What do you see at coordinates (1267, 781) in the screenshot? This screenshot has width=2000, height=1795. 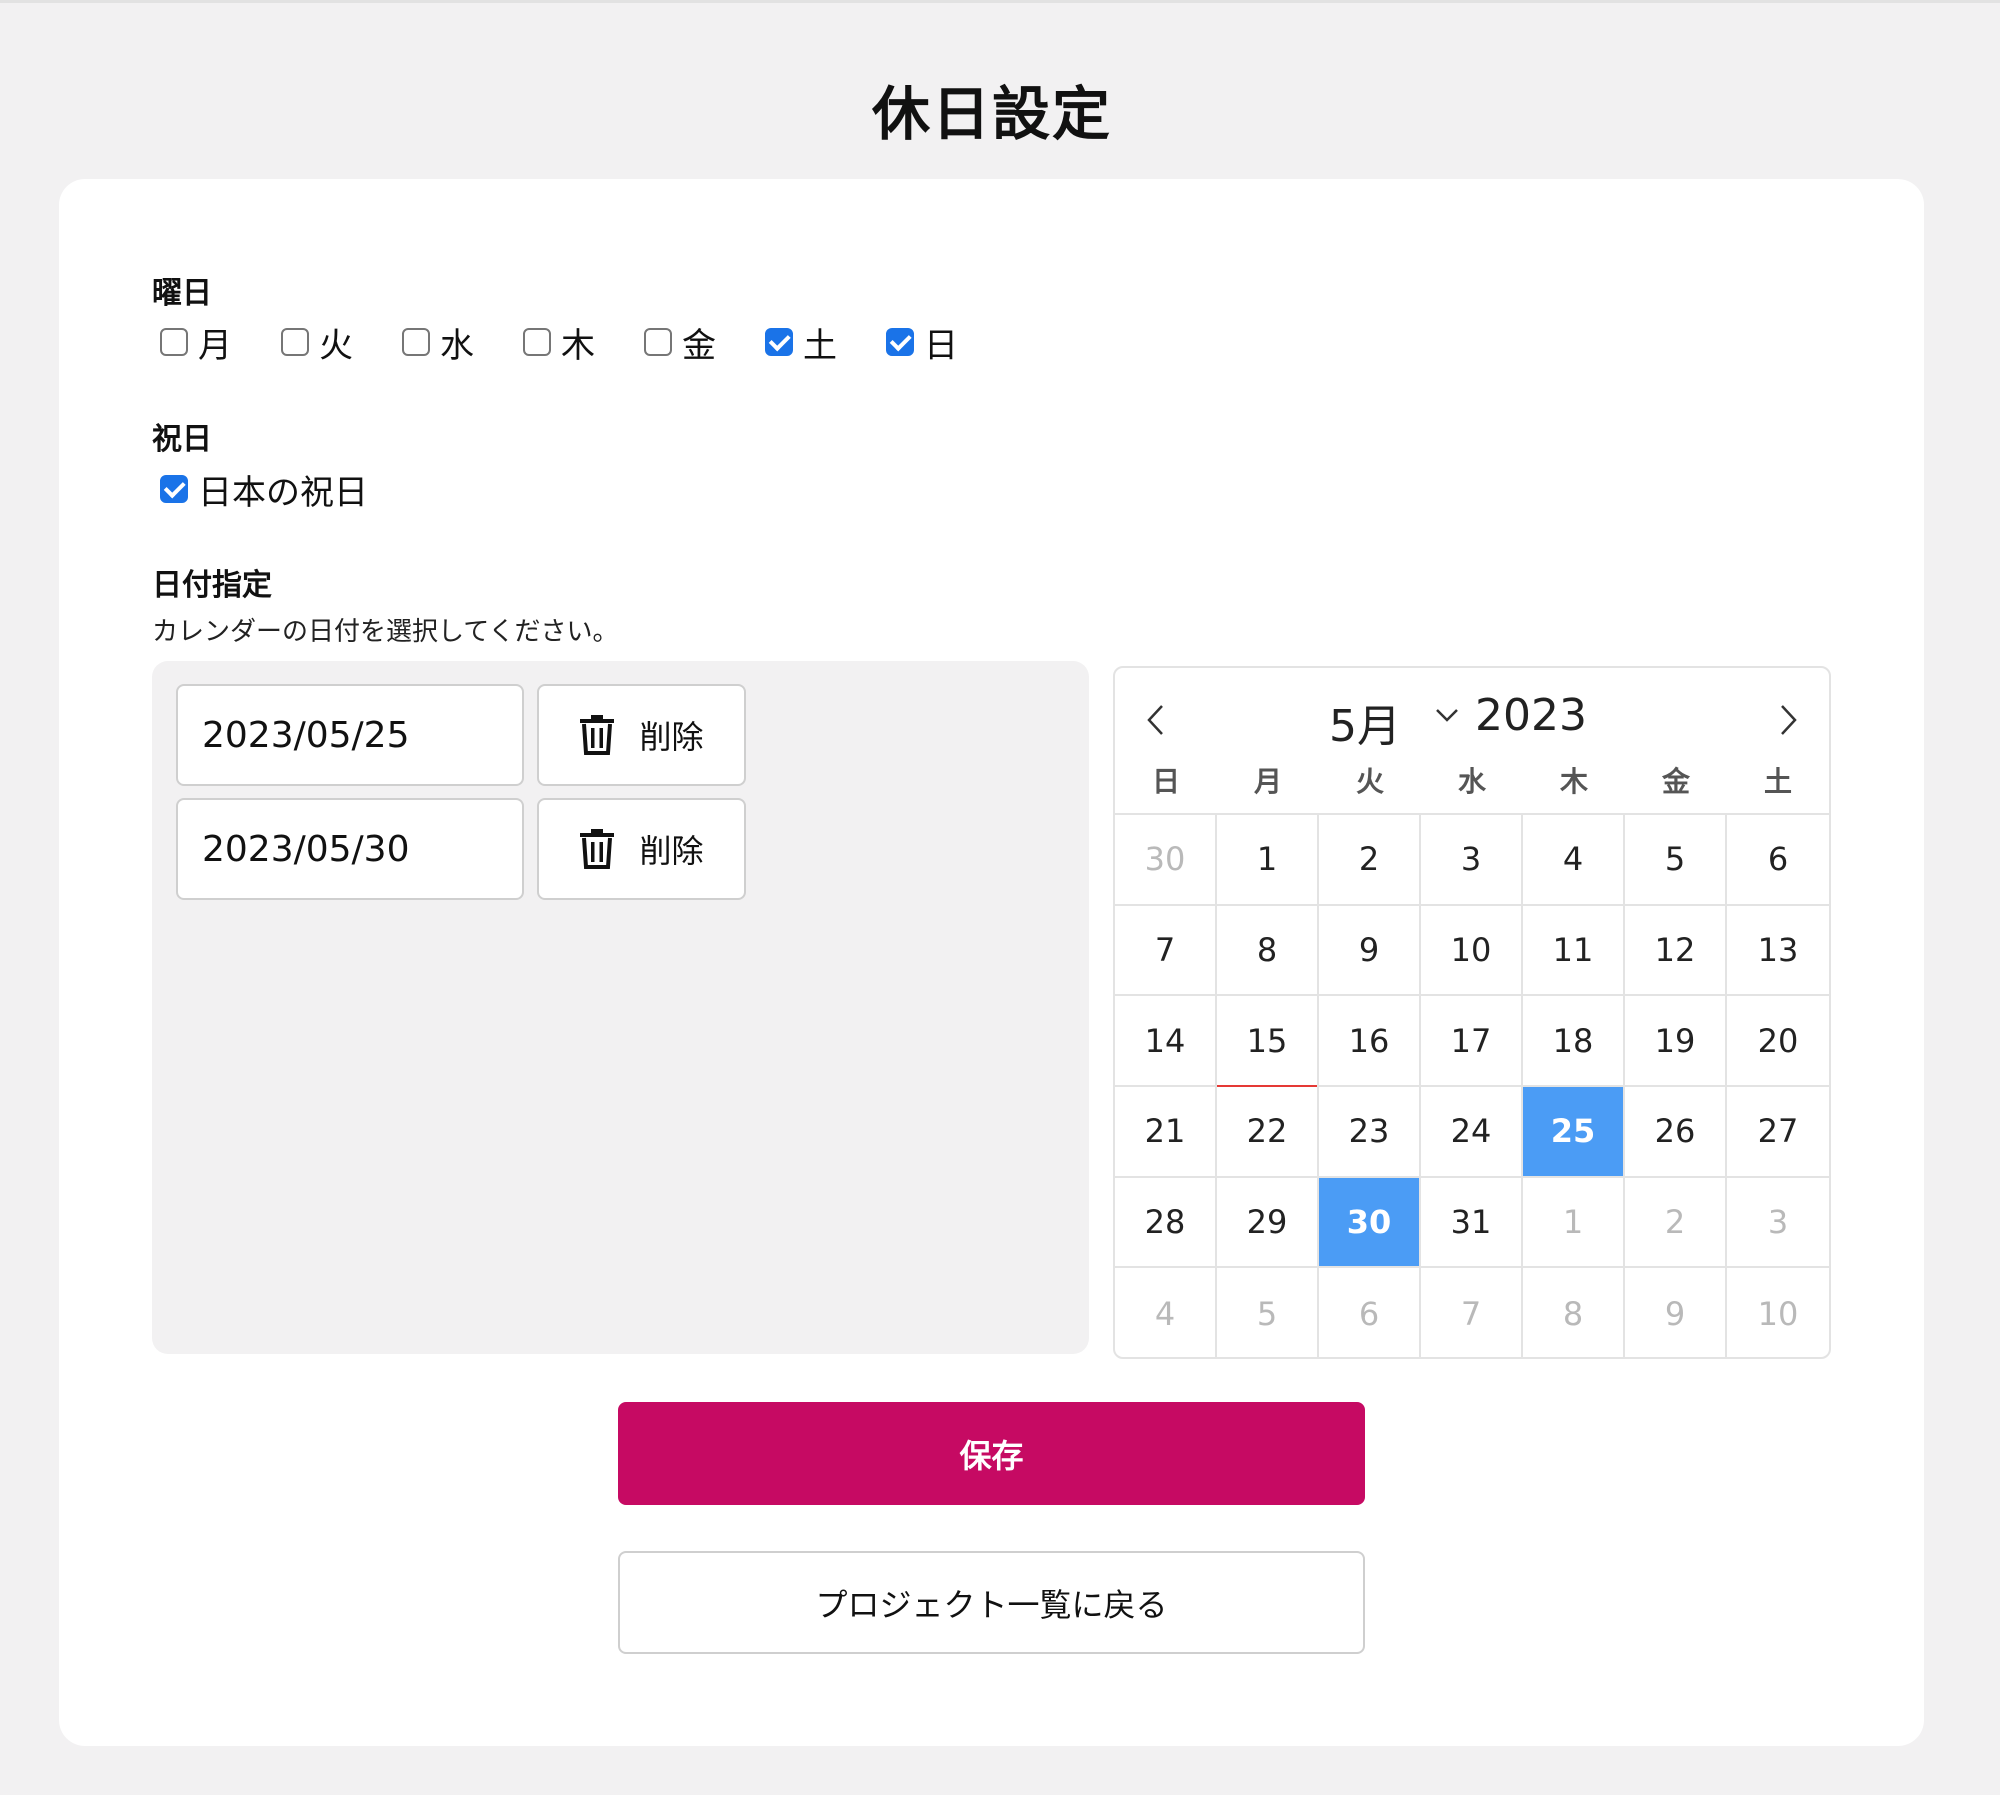 I see `weekday-header: 月` at bounding box center [1267, 781].